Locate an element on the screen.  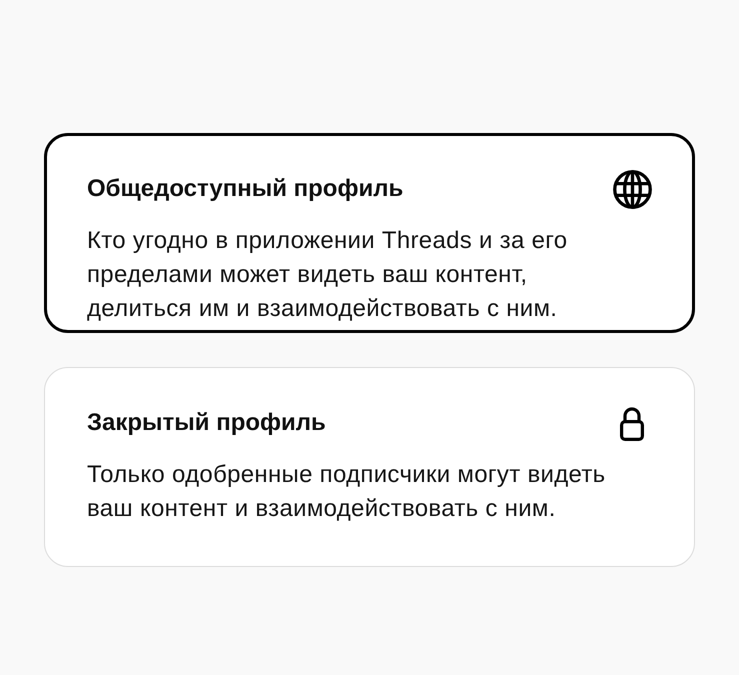
globe-icon is located at coordinates (632, 189).